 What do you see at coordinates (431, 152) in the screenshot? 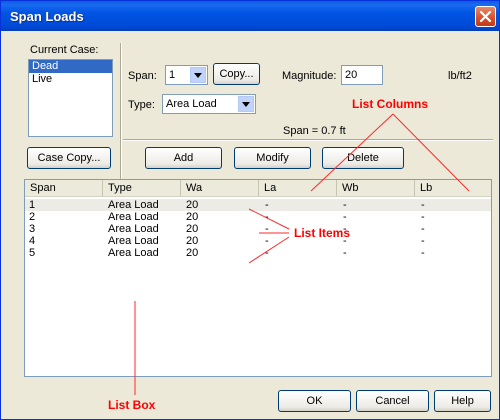
I see `list-columns-pointer-right` at bounding box center [431, 152].